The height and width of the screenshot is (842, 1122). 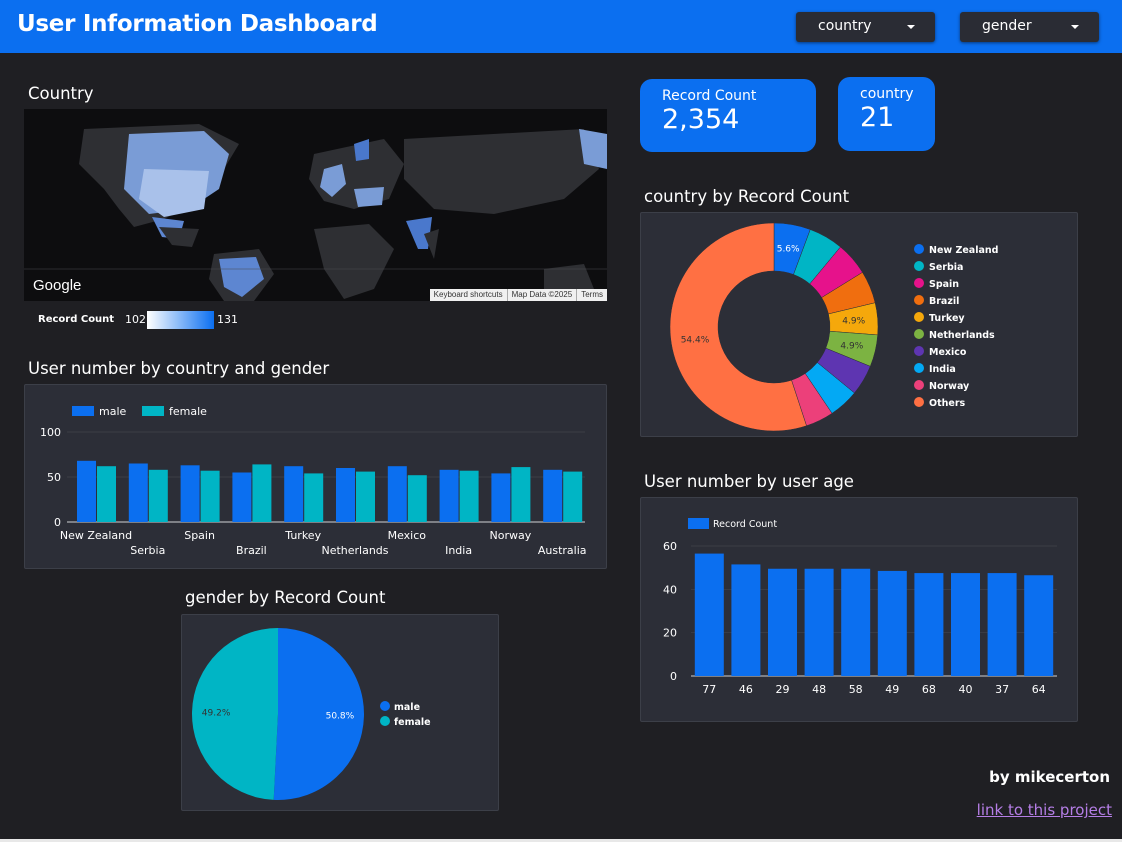 I want to click on gender-filter-dropdown: gender, so click(x=1029, y=27).